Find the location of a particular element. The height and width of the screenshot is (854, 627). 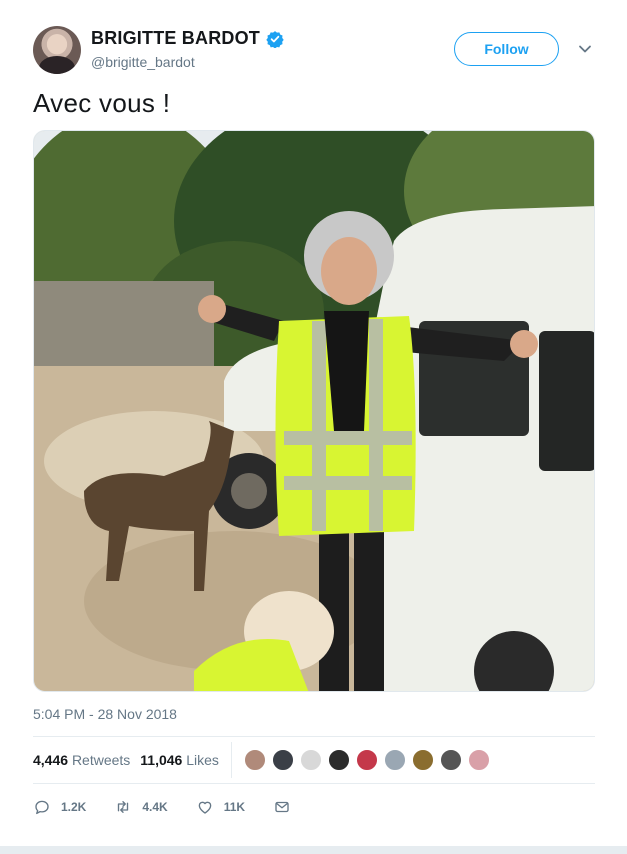

retweets-stat: 4,446 Retweets is located at coordinates (81, 760).